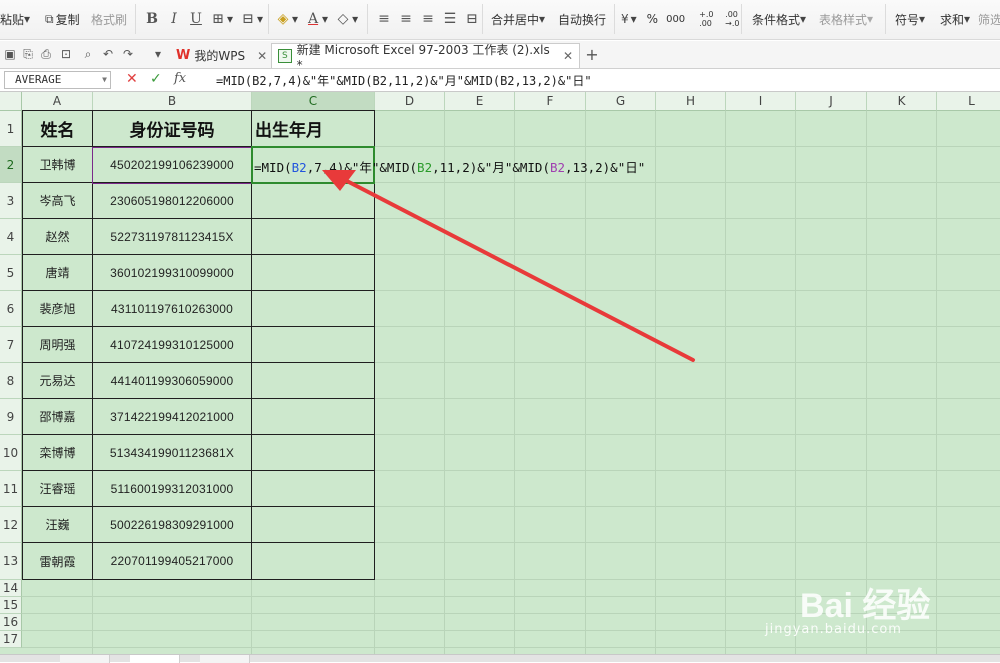 This screenshot has height=663, width=1000. I want to click on align-group: ≡ ≡ ≡ ☰ ⊟, so click(428, 19).